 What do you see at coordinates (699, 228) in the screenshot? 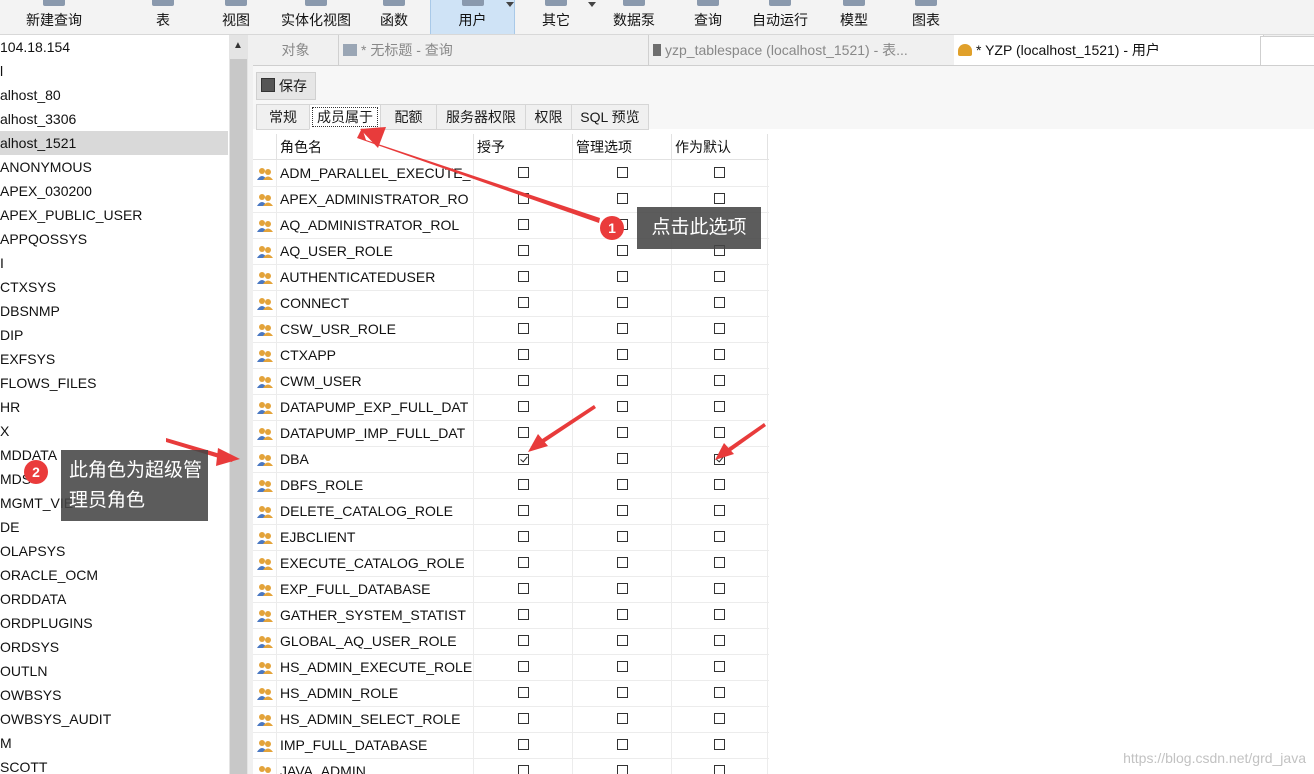
I see `callout-1: 点击此选项` at bounding box center [699, 228].